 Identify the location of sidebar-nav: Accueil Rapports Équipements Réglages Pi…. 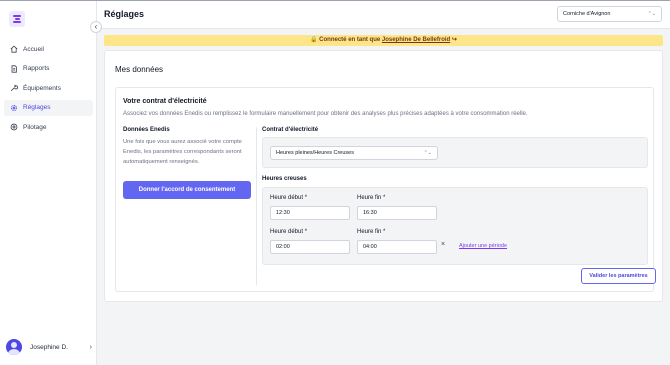
(48, 90).